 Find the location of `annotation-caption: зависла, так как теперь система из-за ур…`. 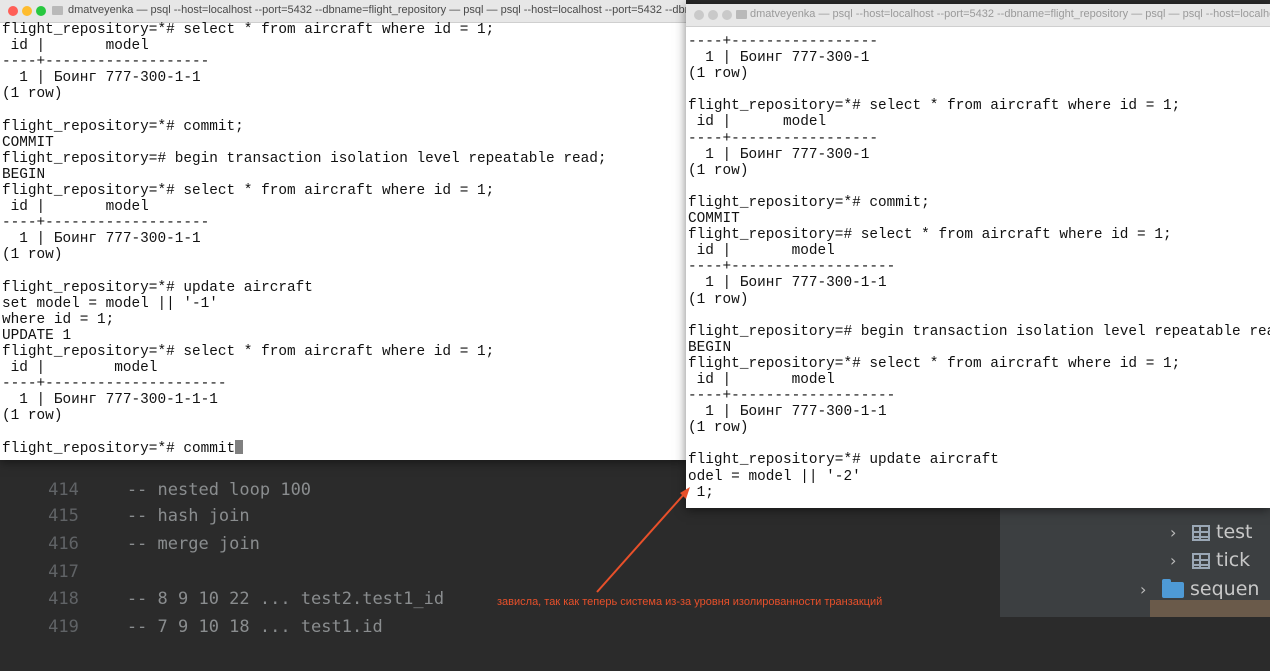

annotation-caption: зависла, так как теперь система из-за ур… is located at coordinates (690, 602).